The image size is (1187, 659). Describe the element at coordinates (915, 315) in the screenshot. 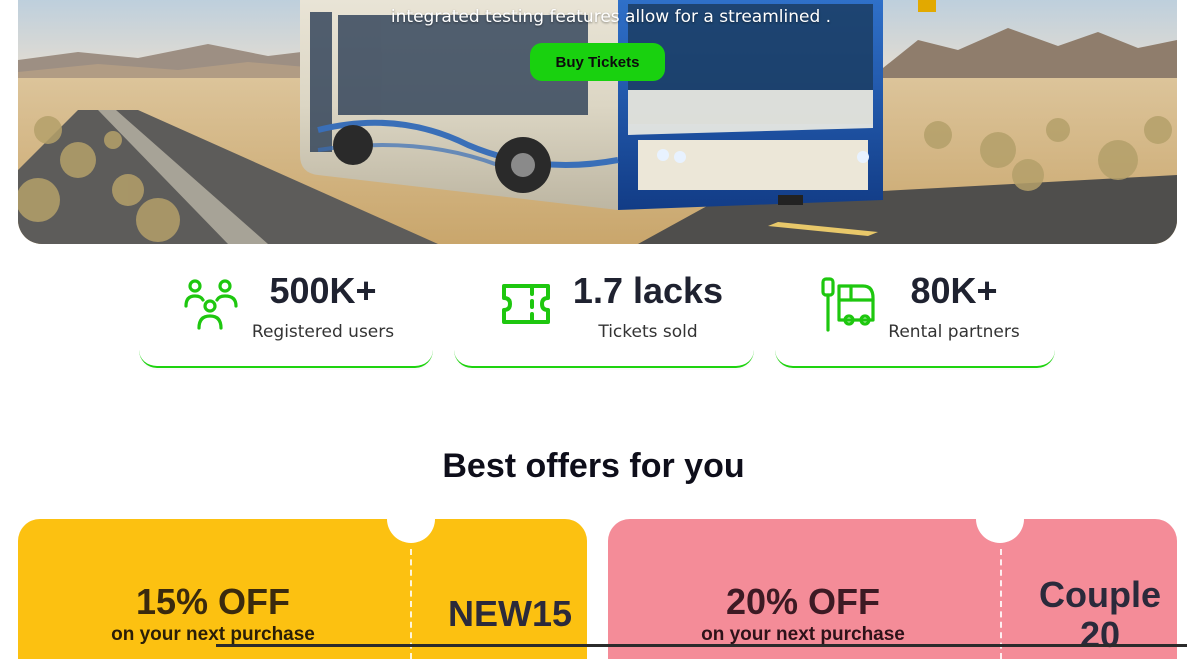

I see `stat-card-partners: 80K+ Rental partners` at that location.